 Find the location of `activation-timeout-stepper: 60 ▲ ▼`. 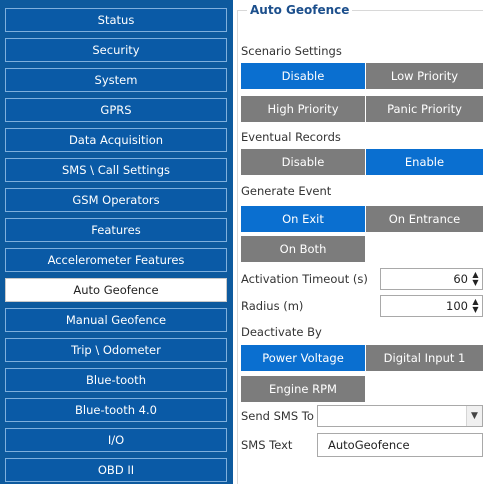

activation-timeout-stepper: 60 ▲ ▼ is located at coordinates (431, 279).